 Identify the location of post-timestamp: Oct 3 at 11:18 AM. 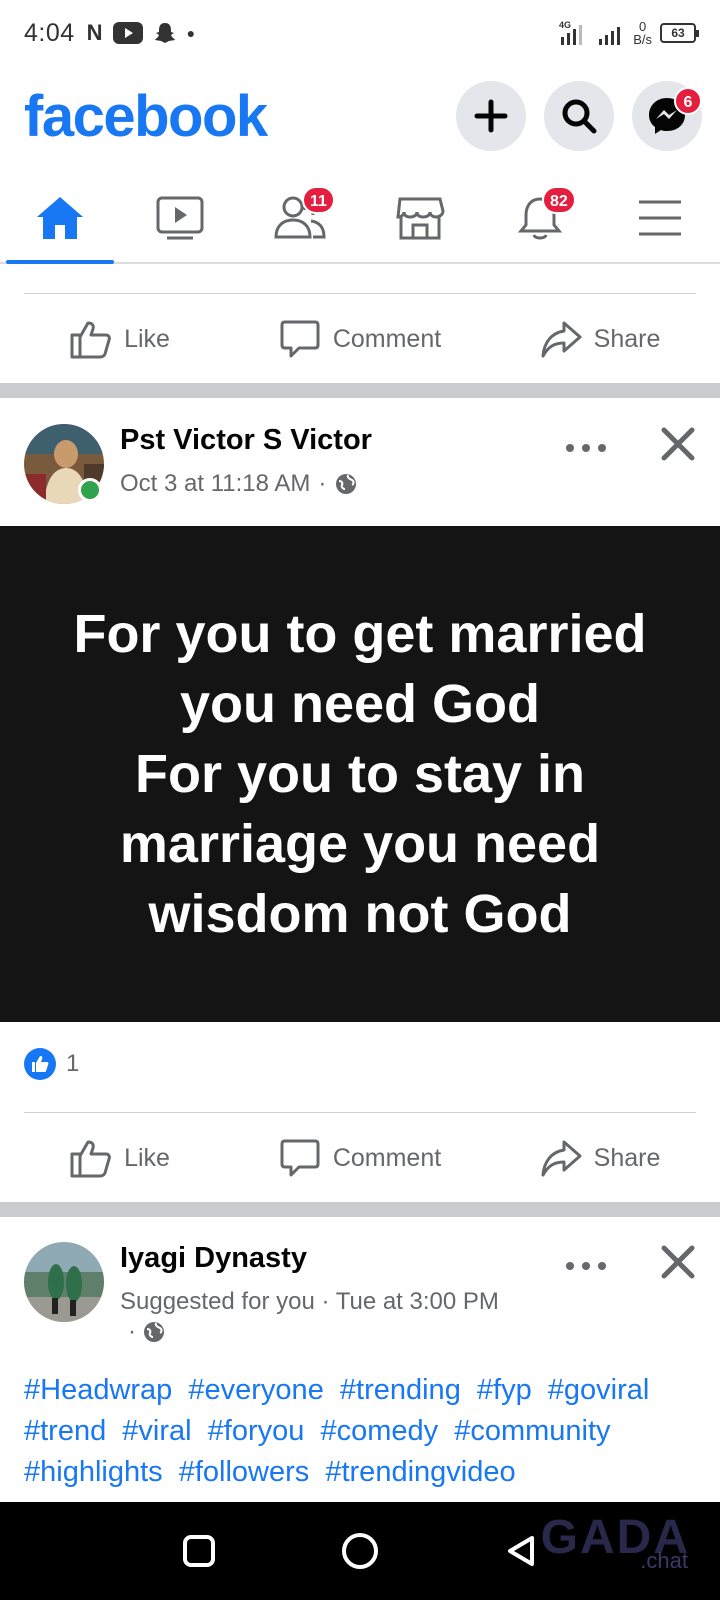
(215, 484).